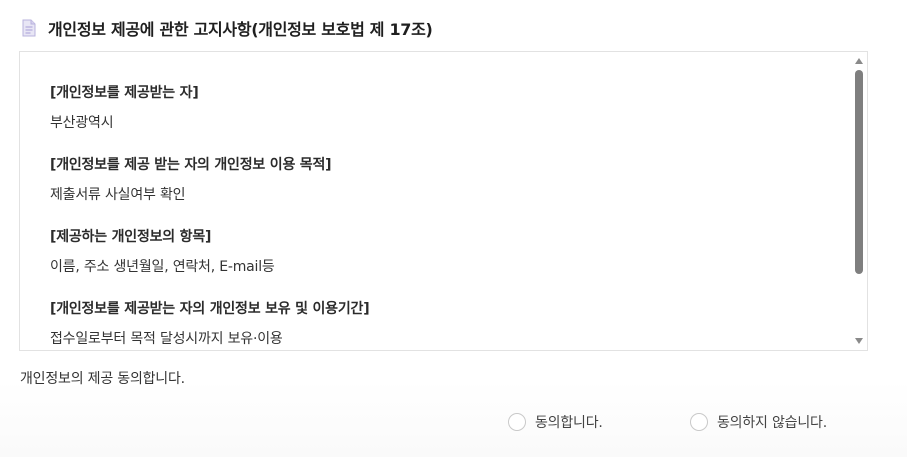 The image size is (907, 457). What do you see at coordinates (162, 267) in the screenshot?
I see `section-body: 이름, 주소 생년월일, 연락처, E-mail등` at bounding box center [162, 267].